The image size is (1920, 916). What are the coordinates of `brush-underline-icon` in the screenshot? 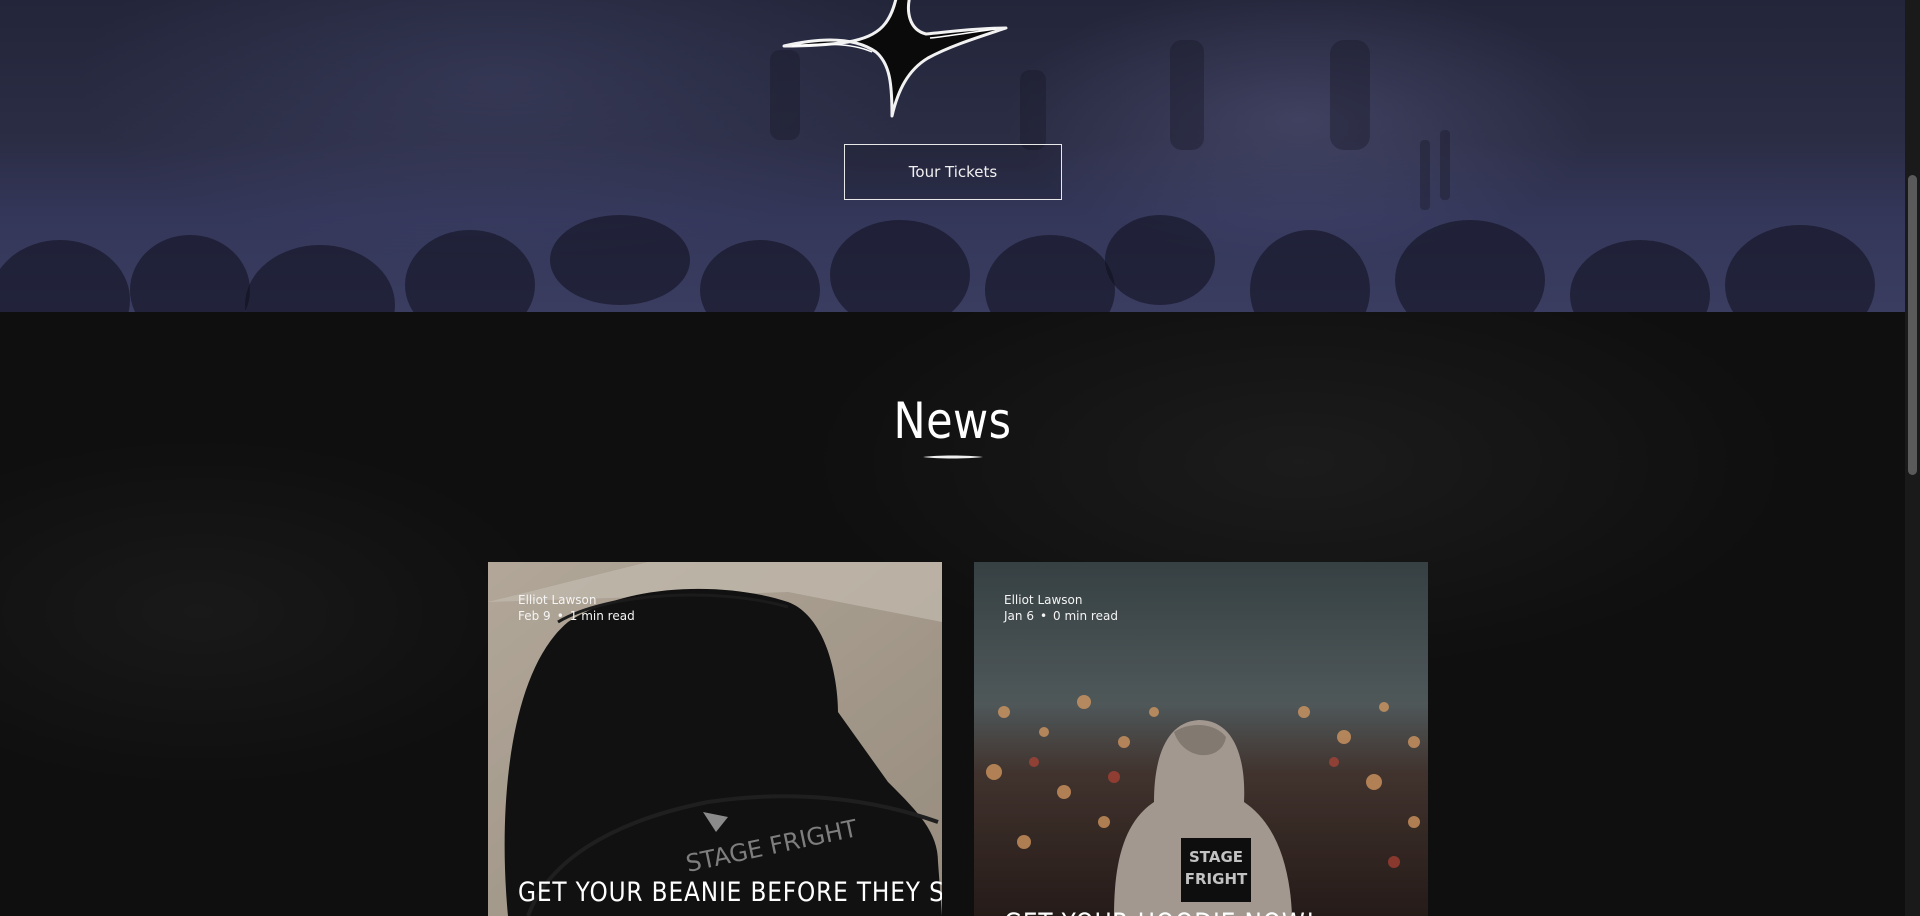 It's located at (953, 457).